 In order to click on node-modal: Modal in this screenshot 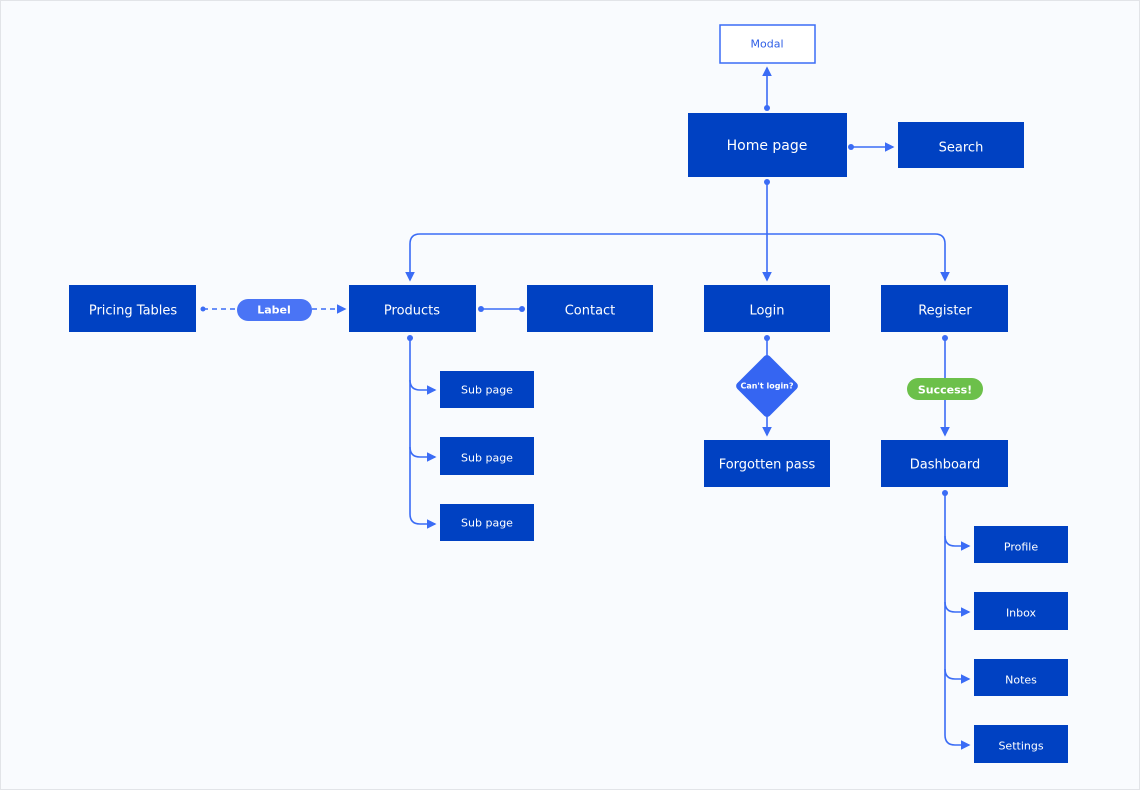, I will do `click(767, 44)`.